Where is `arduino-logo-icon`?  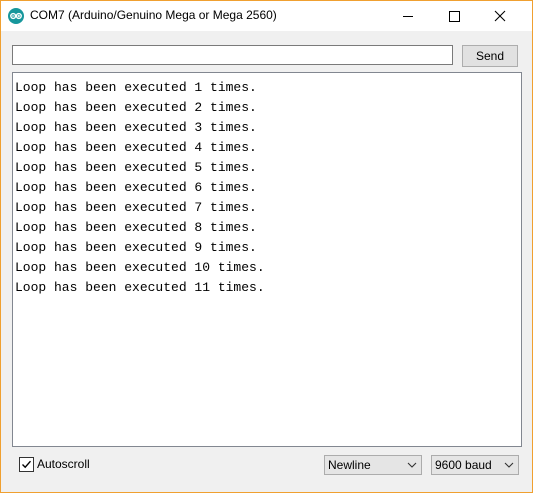
arduino-logo-icon is located at coordinates (16, 16).